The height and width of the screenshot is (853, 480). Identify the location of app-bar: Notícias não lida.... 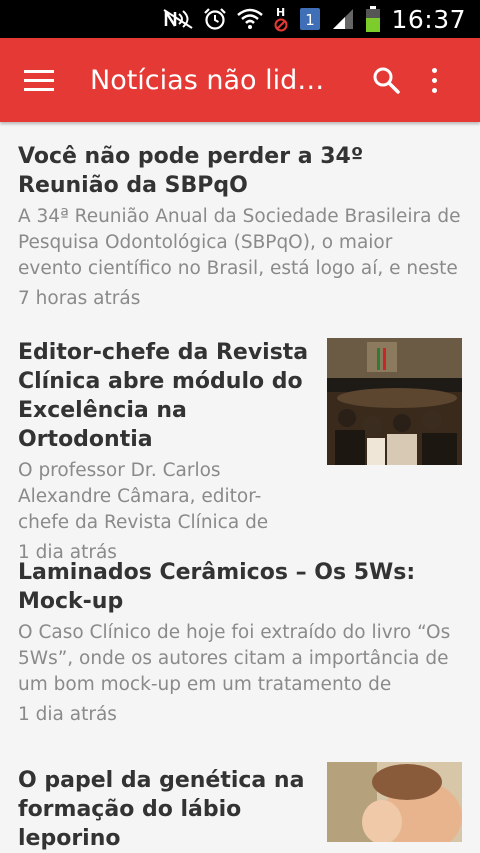
(240, 80).